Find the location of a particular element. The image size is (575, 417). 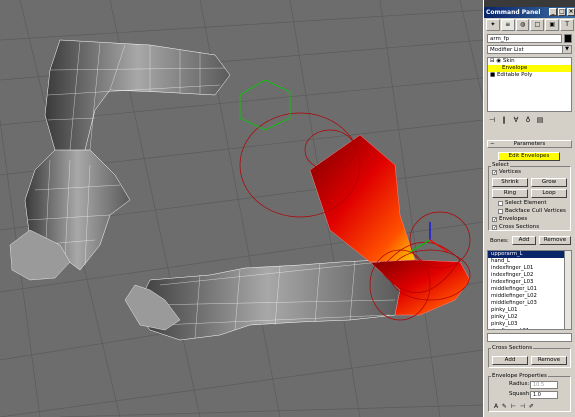

make-unique-icon: ∀ is located at coordinates (516, 120).